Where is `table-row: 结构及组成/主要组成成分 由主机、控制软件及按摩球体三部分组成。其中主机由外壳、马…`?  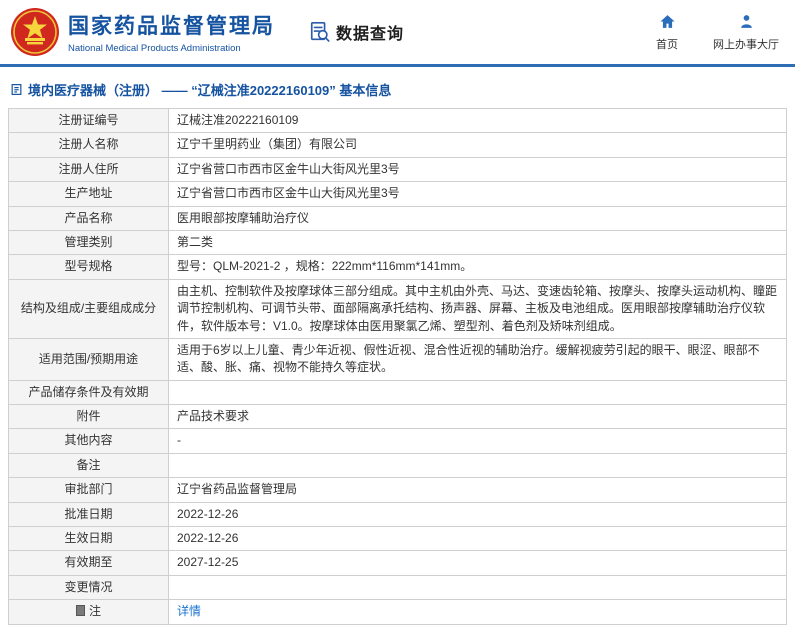
table-row: 结构及组成/主要组成成分 由主机、控制软件及按摩球体三部分组成。其中主机由外壳、马… is located at coordinates (397, 308).